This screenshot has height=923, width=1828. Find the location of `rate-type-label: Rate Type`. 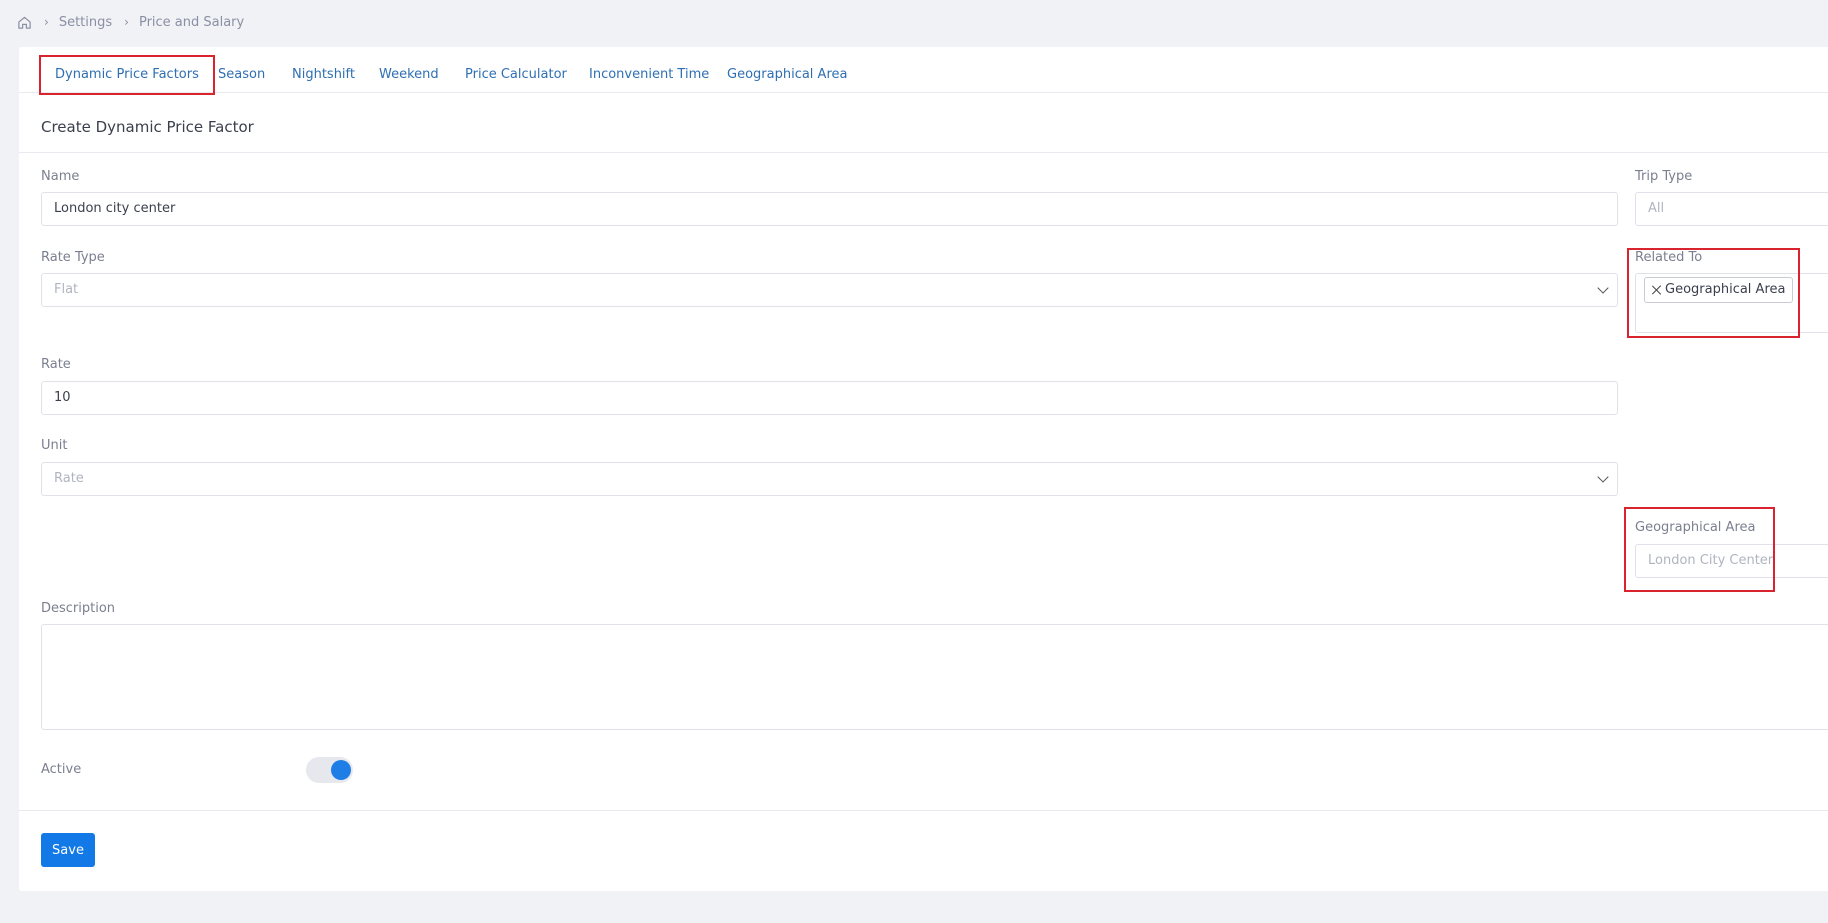

rate-type-label: Rate Type is located at coordinates (73, 257).